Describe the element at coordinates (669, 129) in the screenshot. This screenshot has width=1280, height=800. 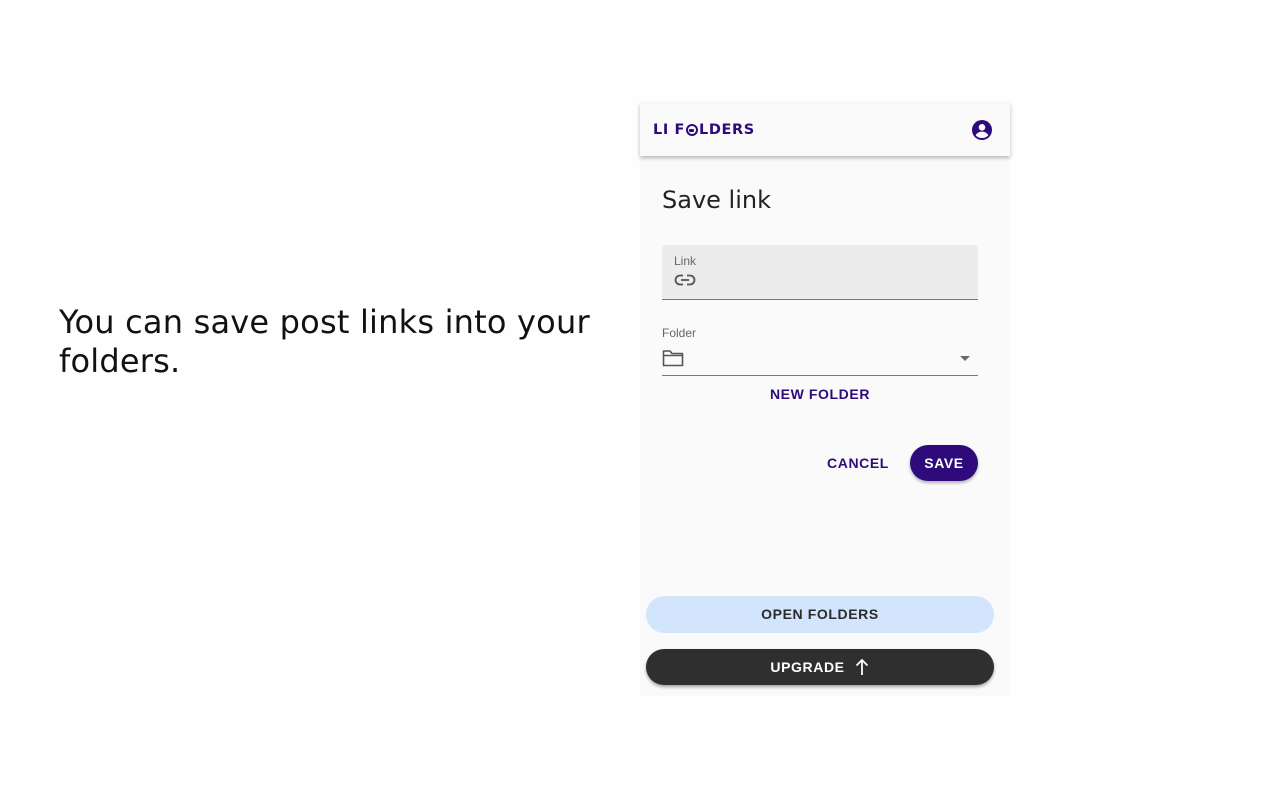
I see `logo-text-start: LI F` at that location.